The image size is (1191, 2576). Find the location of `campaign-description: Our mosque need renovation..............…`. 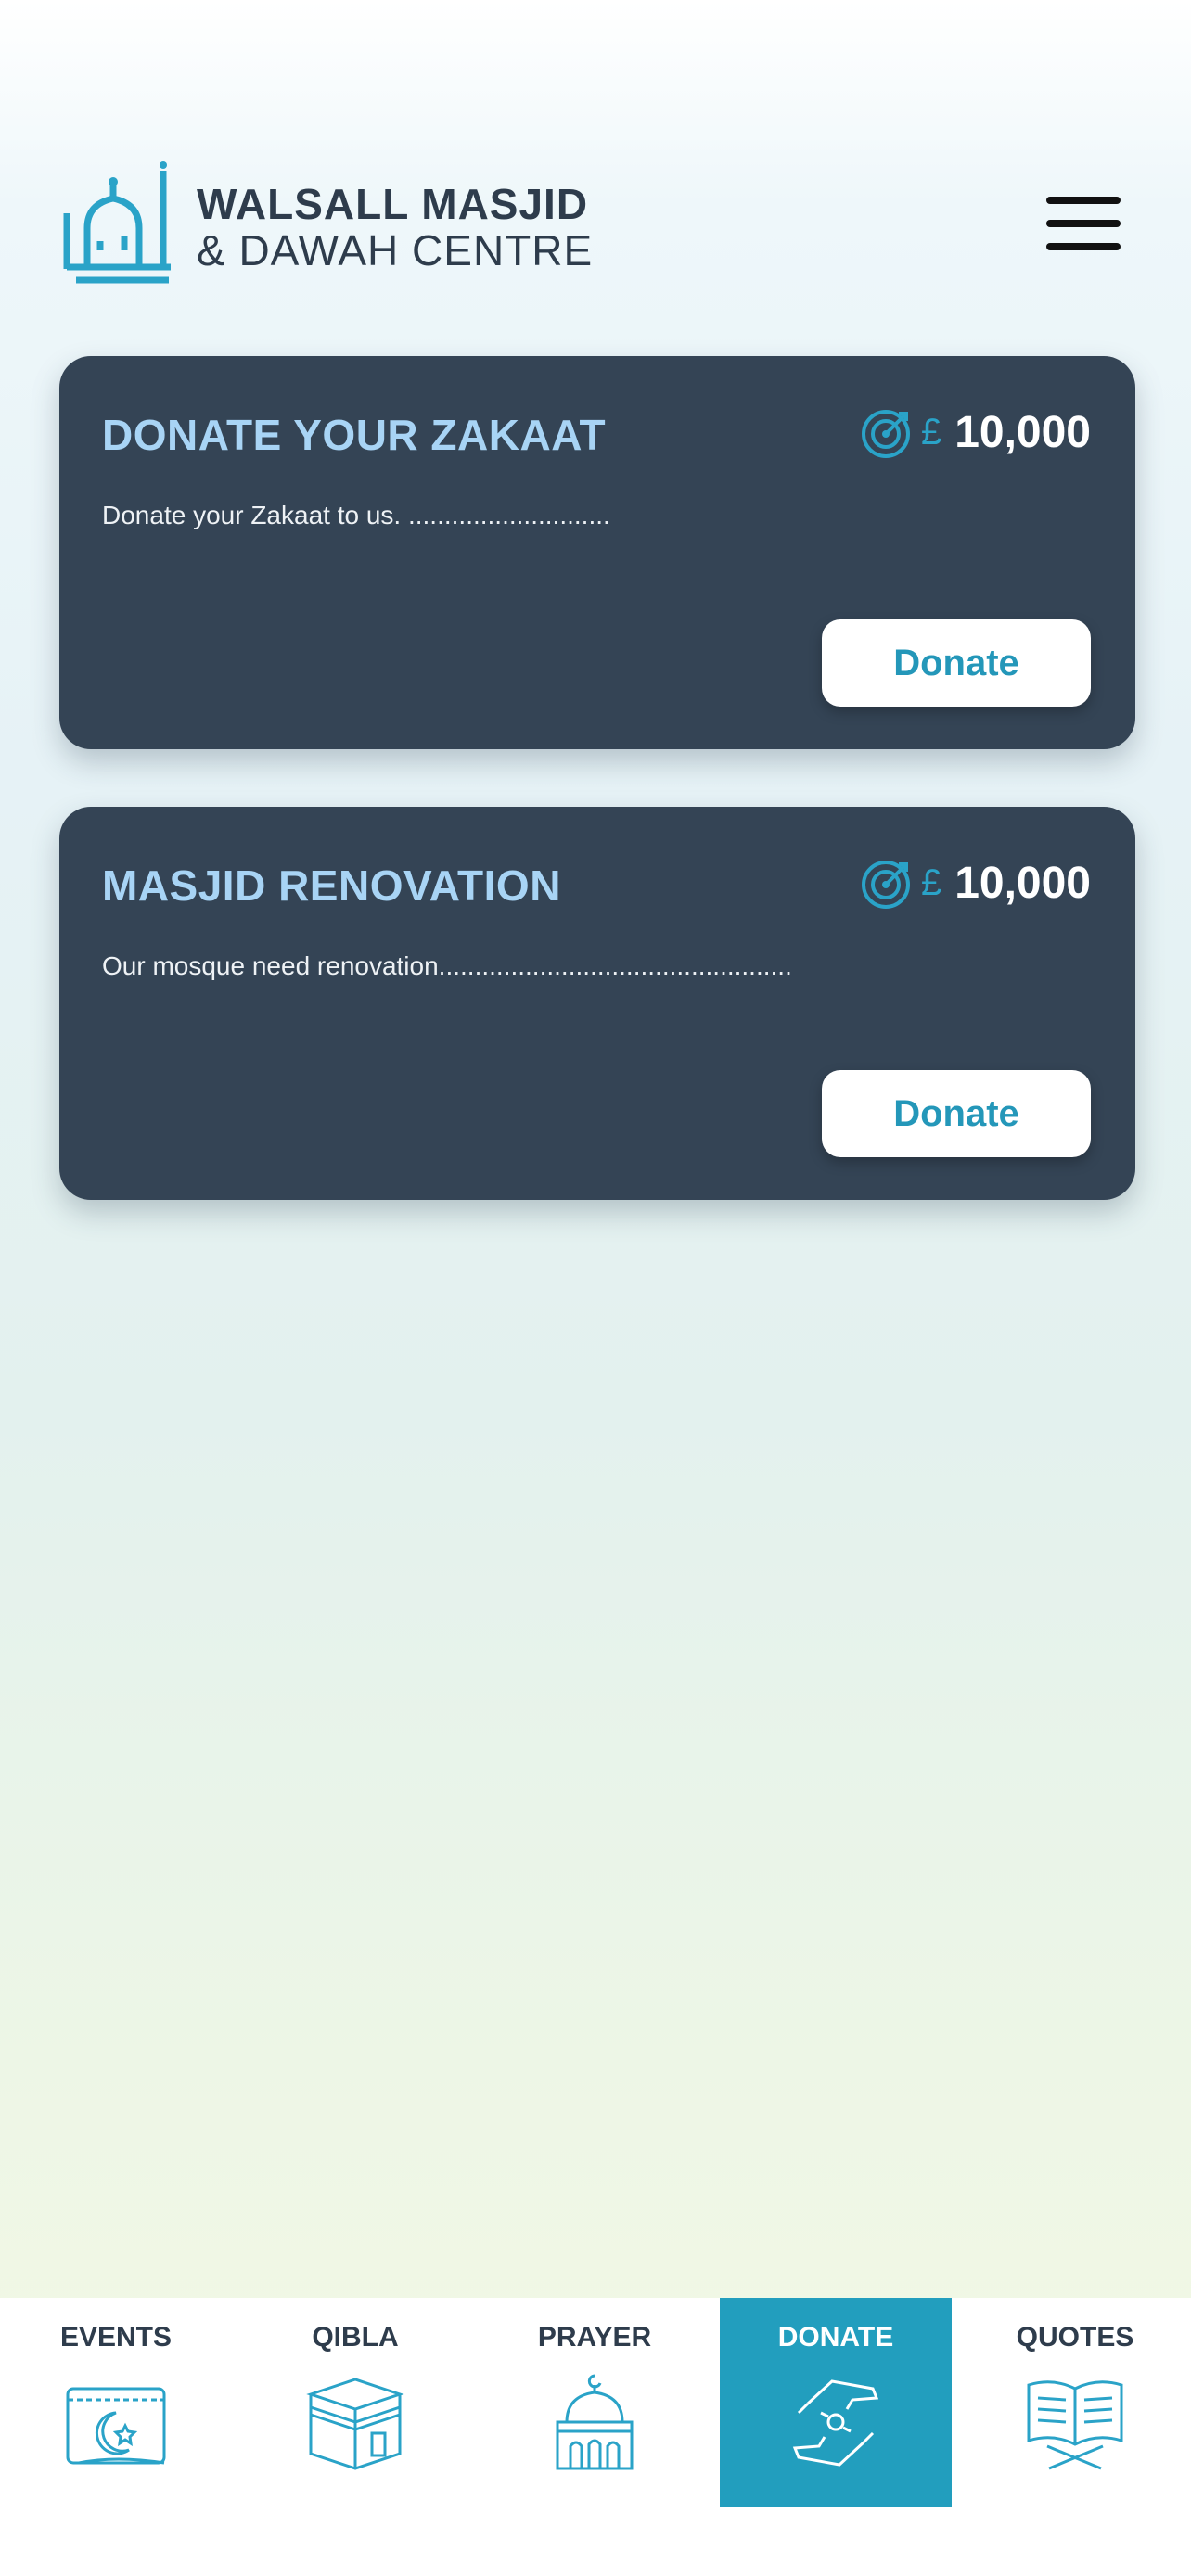

campaign-description: Our mosque need renovation..............… is located at coordinates (447, 965).